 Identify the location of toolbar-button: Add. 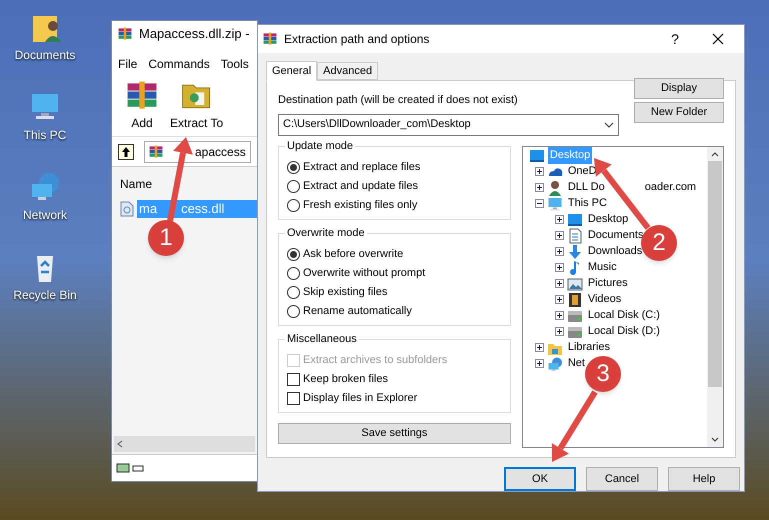
(142, 105).